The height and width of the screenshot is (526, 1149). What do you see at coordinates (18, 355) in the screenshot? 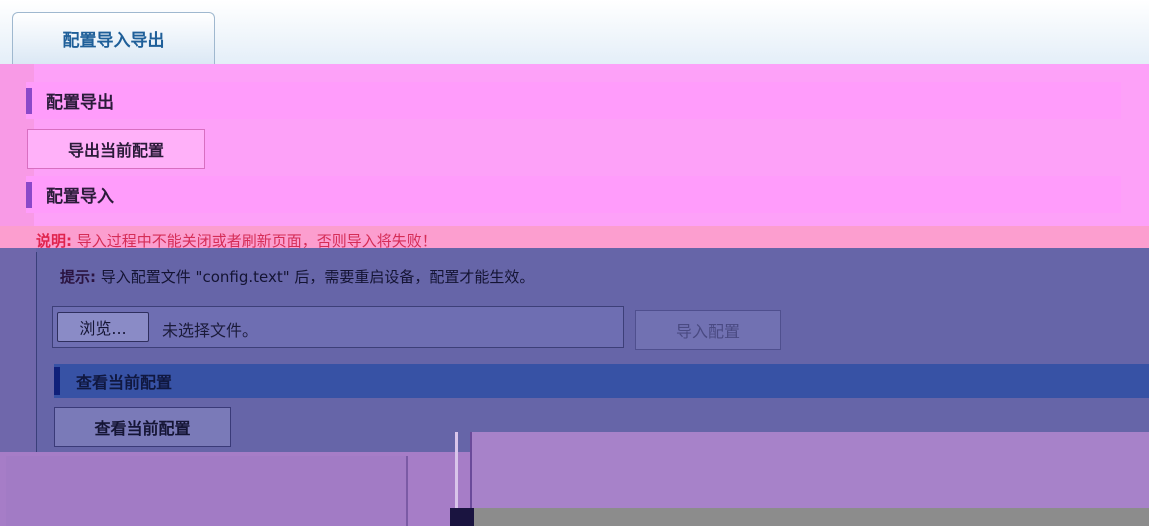
I see `purple-left-block` at bounding box center [18, 355].